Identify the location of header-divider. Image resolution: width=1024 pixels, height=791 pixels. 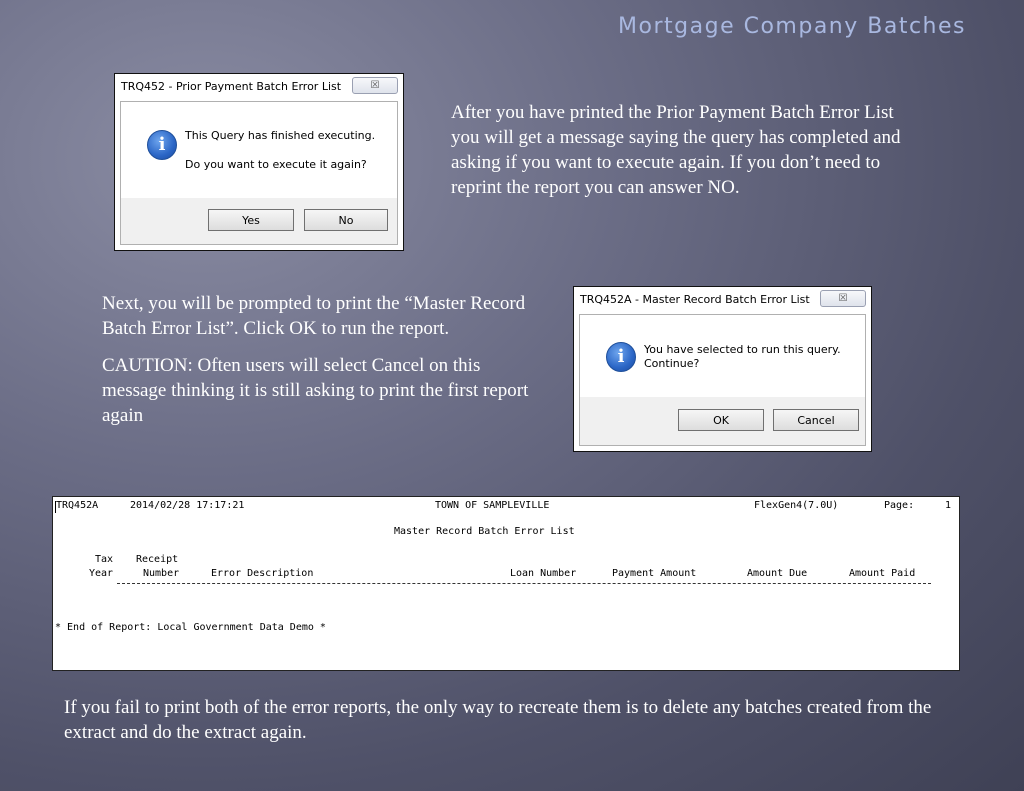
(524, 583).